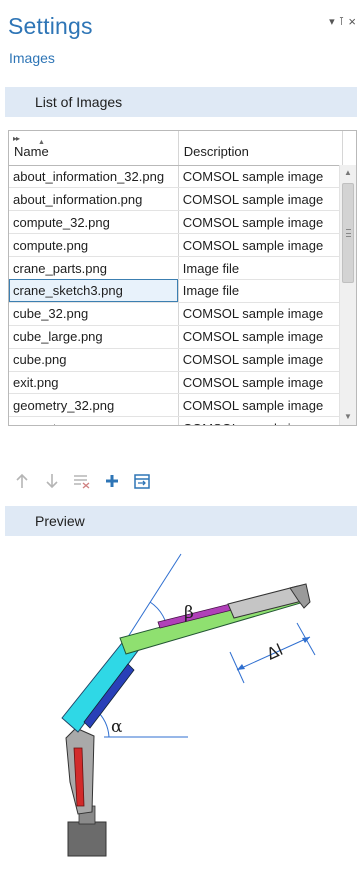 The width and height of the screenshot is (359, 872). What do you see at coordinates (94, 177) in the screenshot?
I see `cell-name: about_information_32.png` at bounding box center [94, 177].